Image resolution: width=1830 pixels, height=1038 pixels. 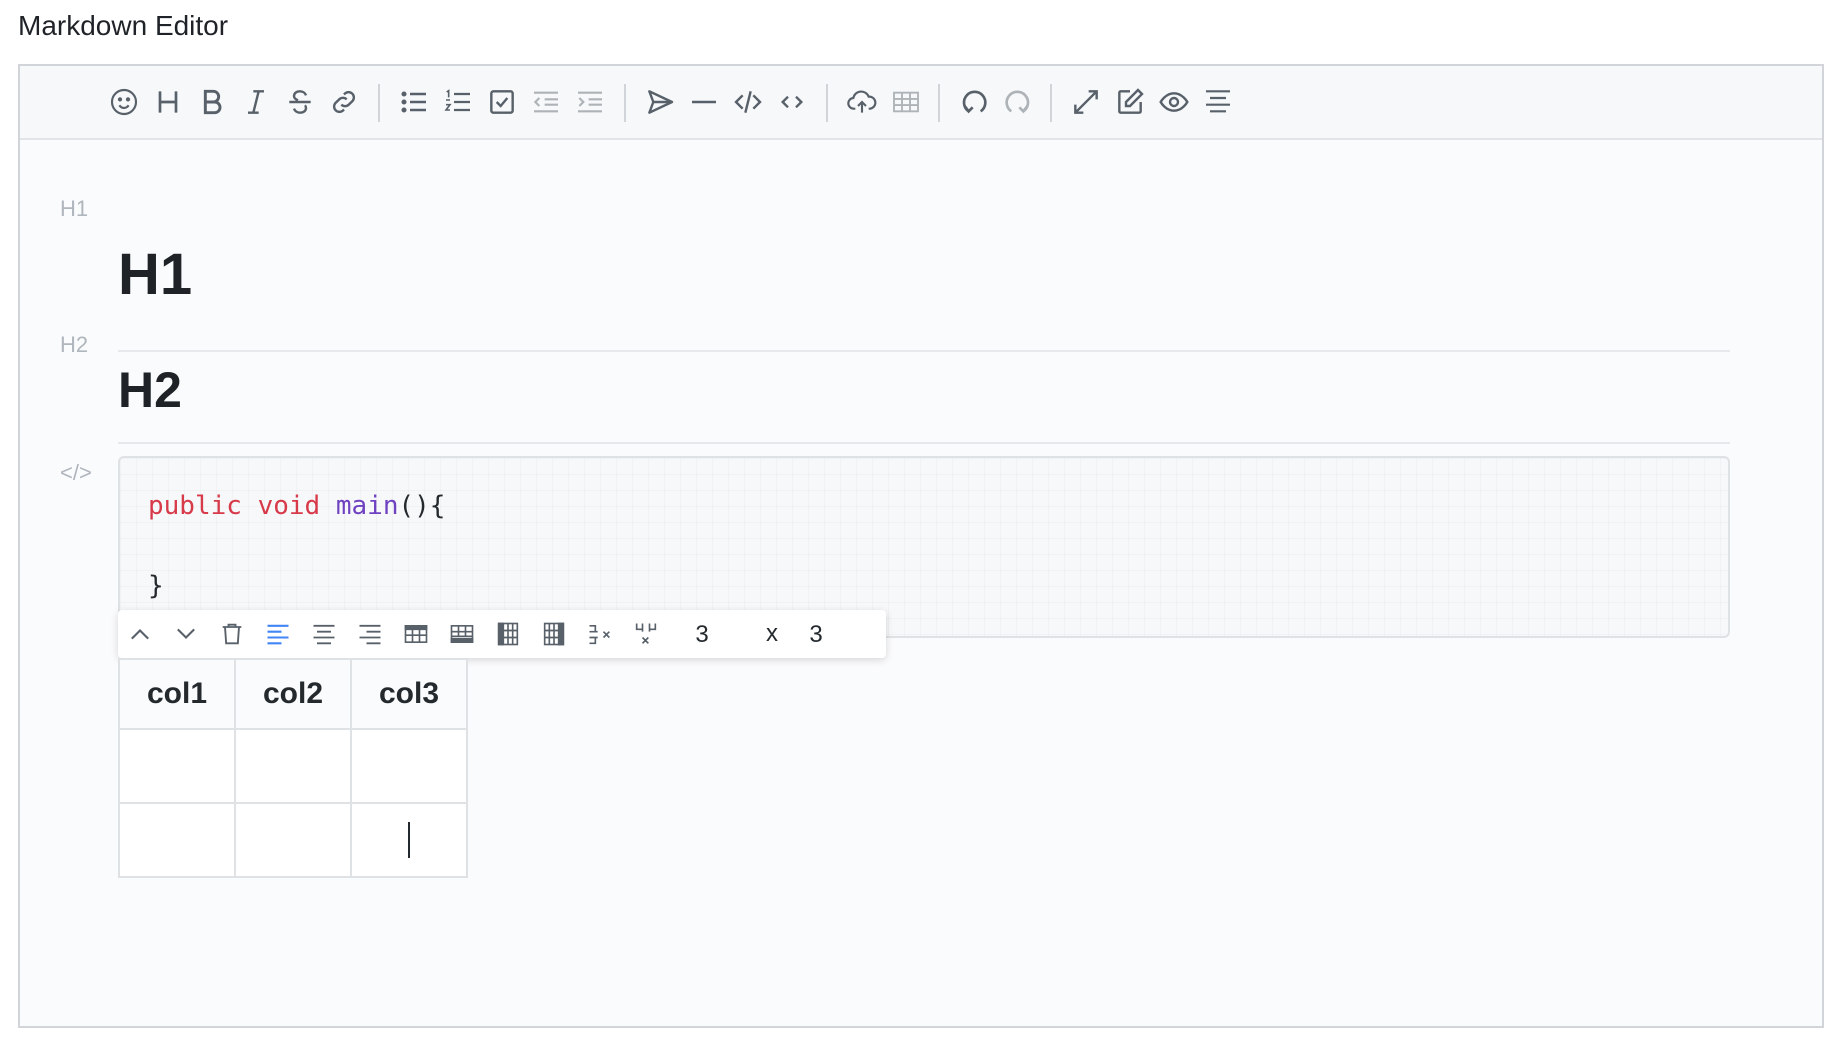 I want to click on table-icon, so click(x=906, y=102).